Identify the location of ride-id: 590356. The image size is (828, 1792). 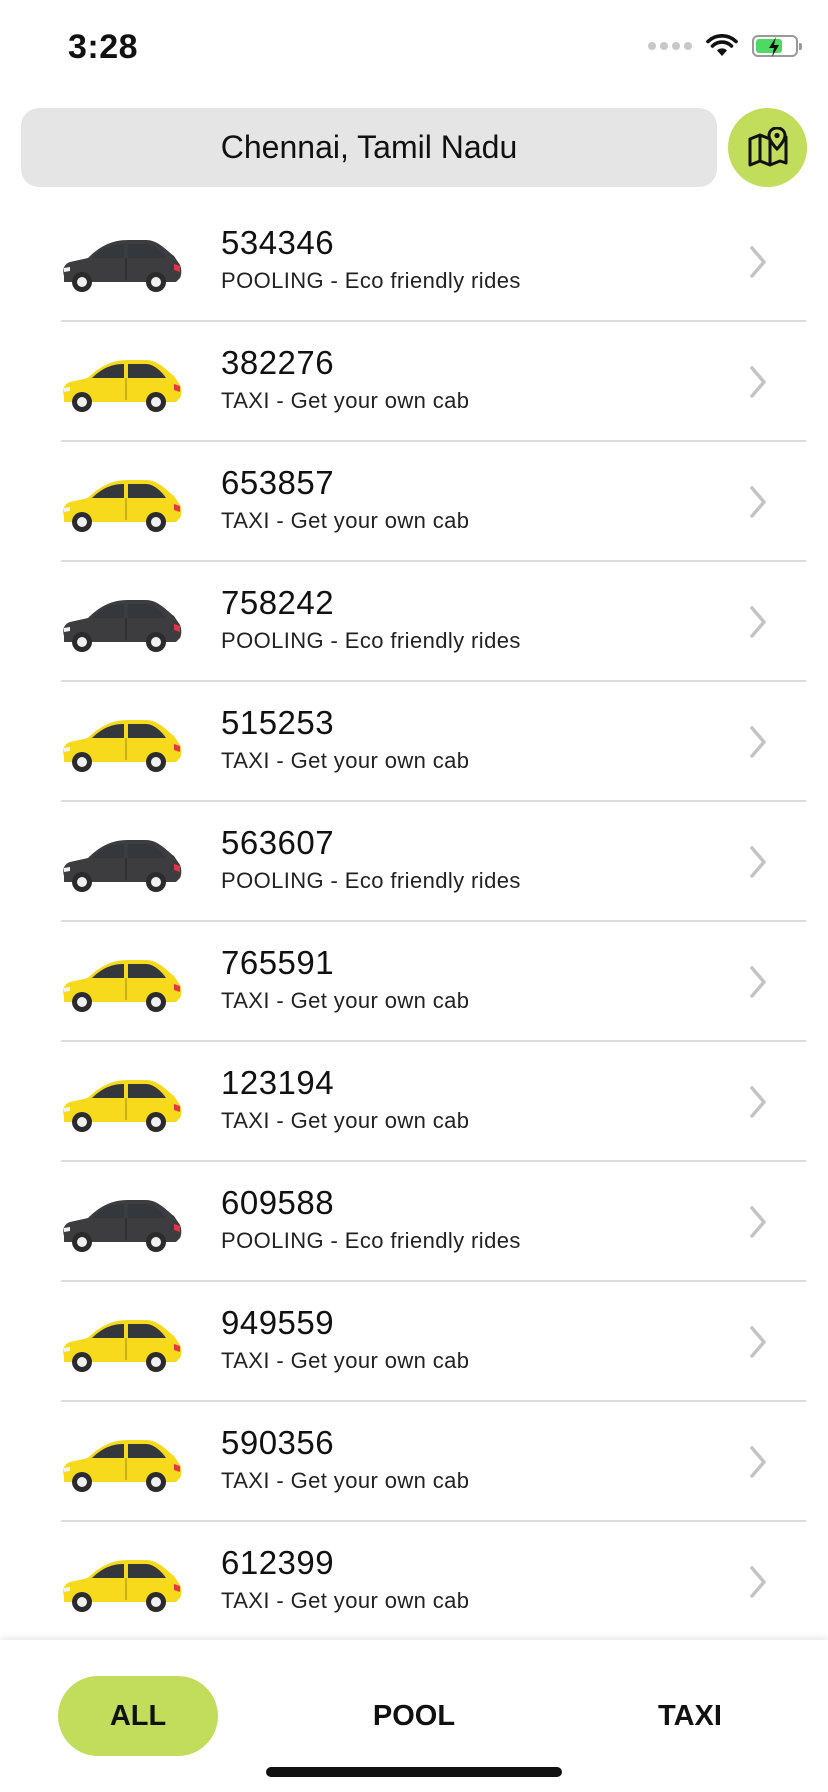
(278, 1442).